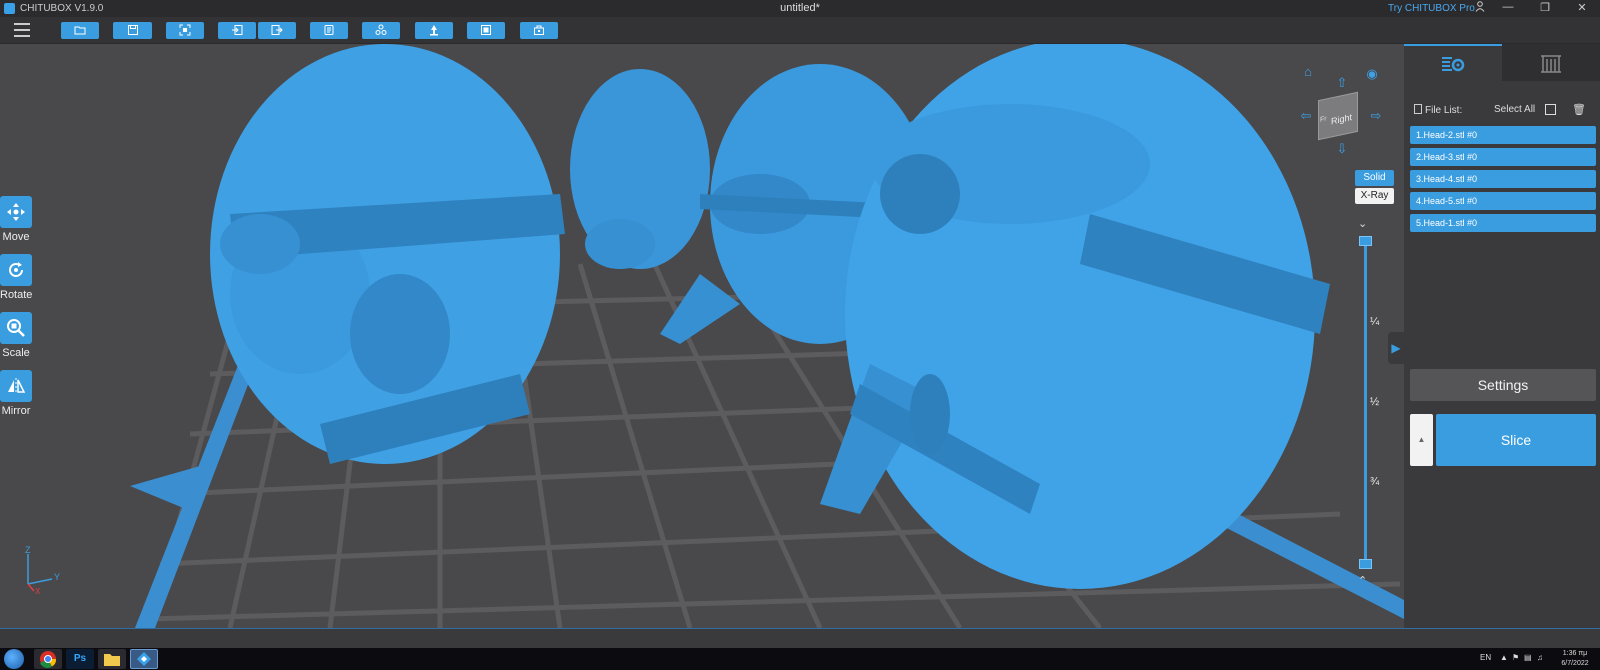 The width and height of the screenshot is (1600, 670). I want to click on view-down-arrow-icon: ⇩, so click(1342, 149).